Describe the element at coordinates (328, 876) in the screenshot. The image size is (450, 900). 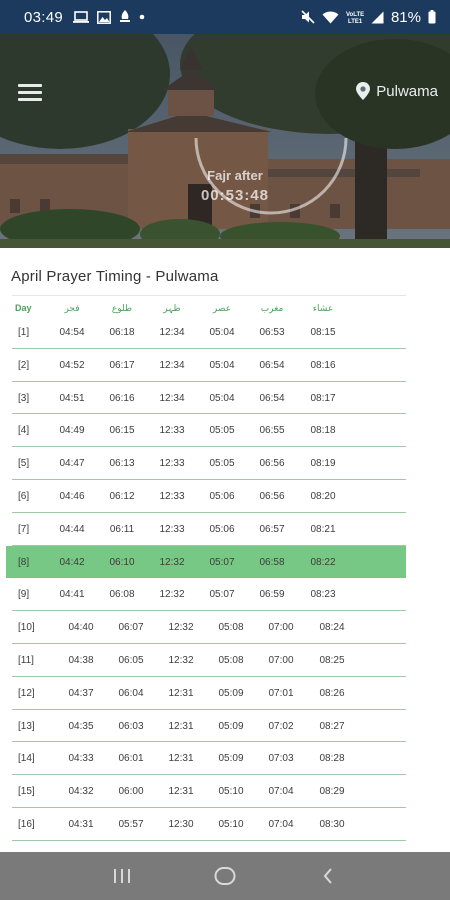
I see `back-button` at that location.